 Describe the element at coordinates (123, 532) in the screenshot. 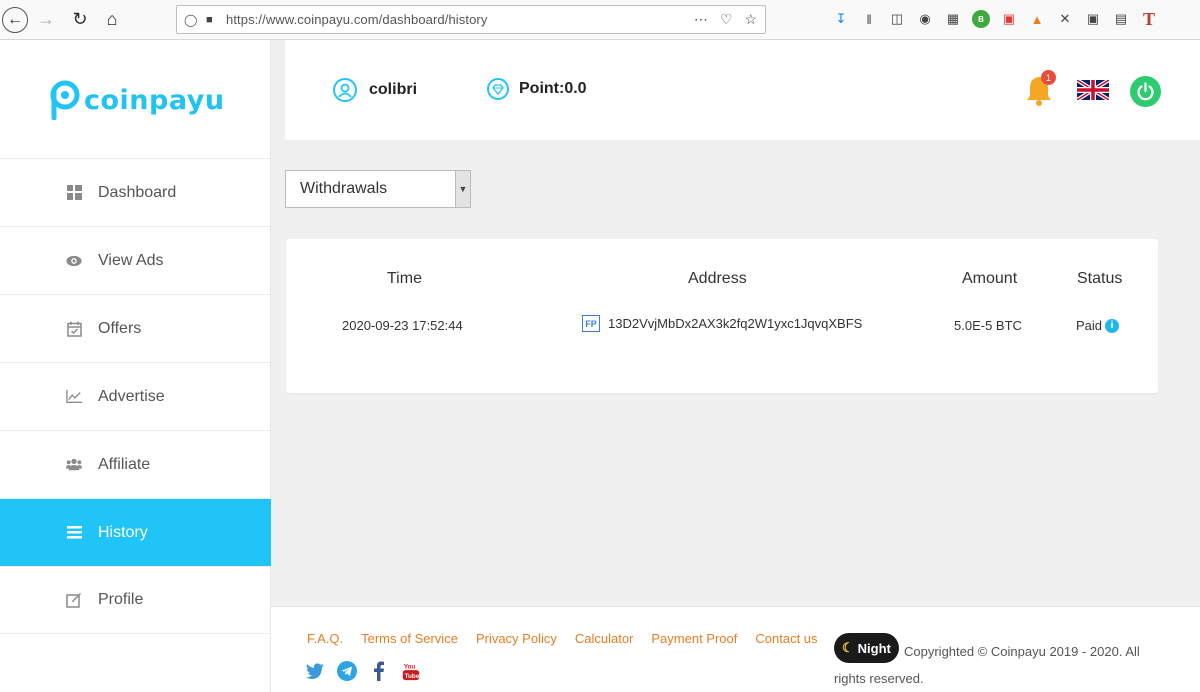

I see `sidebar-item-label: History` at that location.